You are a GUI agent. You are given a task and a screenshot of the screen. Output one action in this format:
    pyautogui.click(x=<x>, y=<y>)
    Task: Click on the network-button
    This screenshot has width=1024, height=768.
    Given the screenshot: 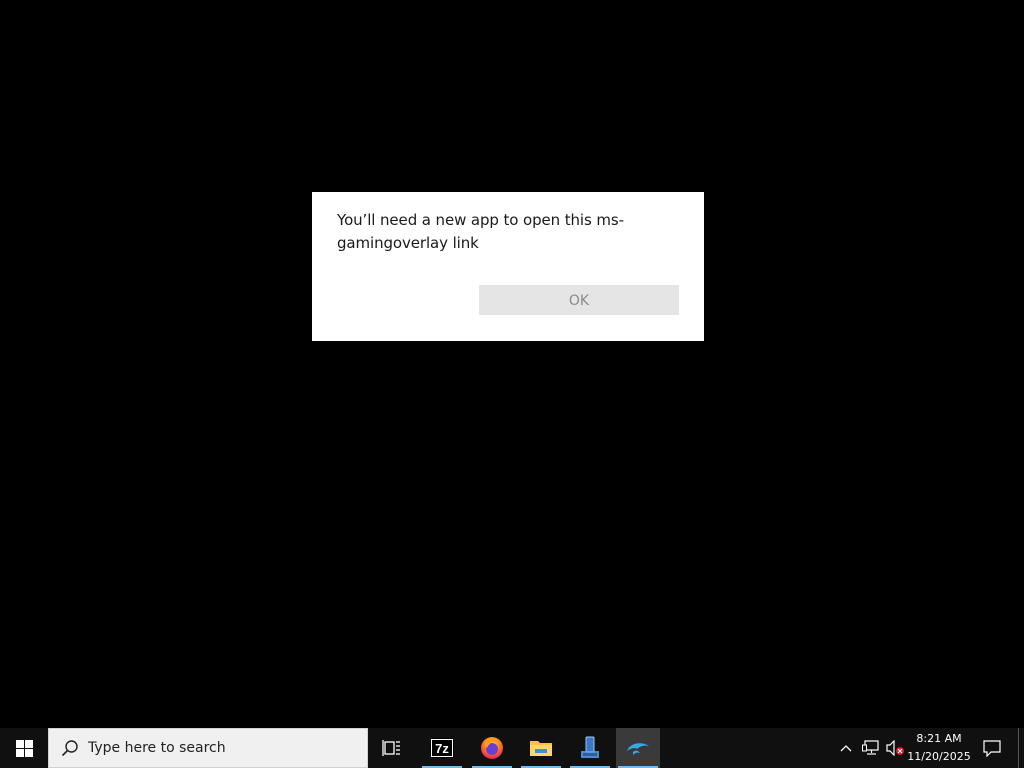 What is the action you would take?
    pyautogui.click(x=871, y=748)
    